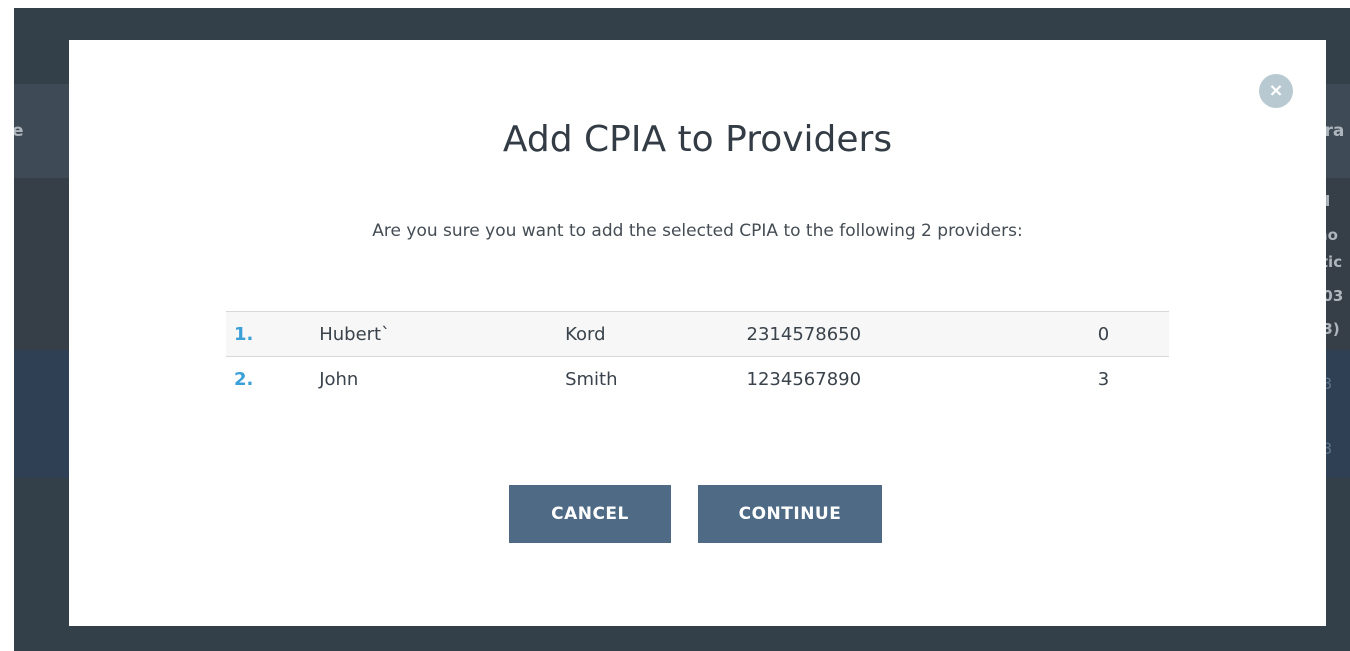  What do you see at coordinates (244, 379) in the screenshot?
I see `row-index: 2.` at bounding box center [244, 379].